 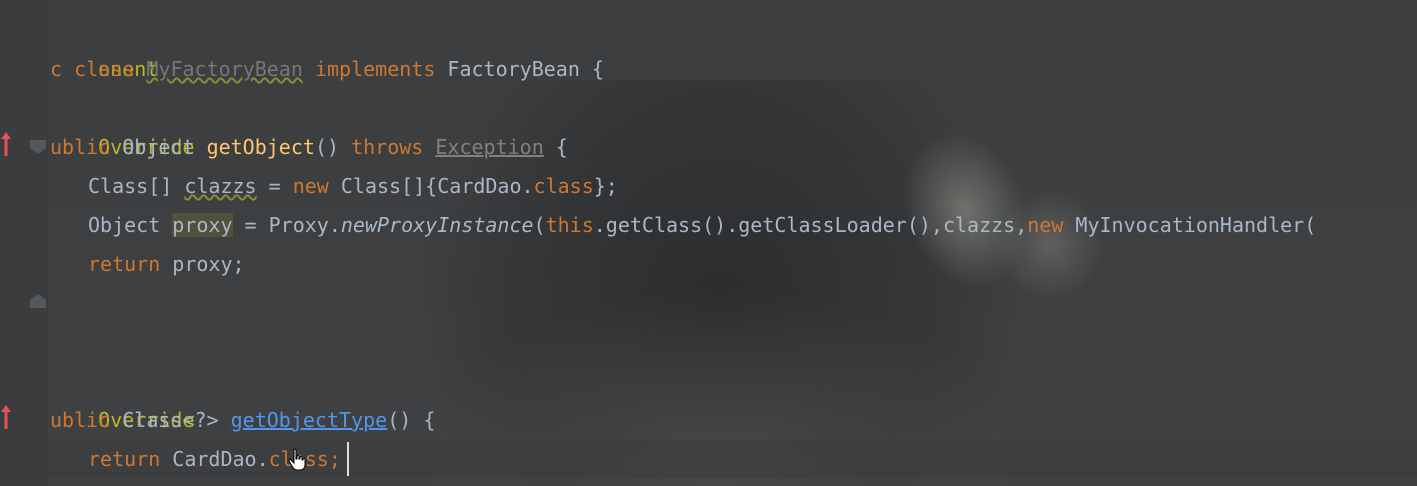 What do you see at coordinates (62, 69) in the screenshot?
I see `keyword-fragment: c` at bounding box center [62, 69].